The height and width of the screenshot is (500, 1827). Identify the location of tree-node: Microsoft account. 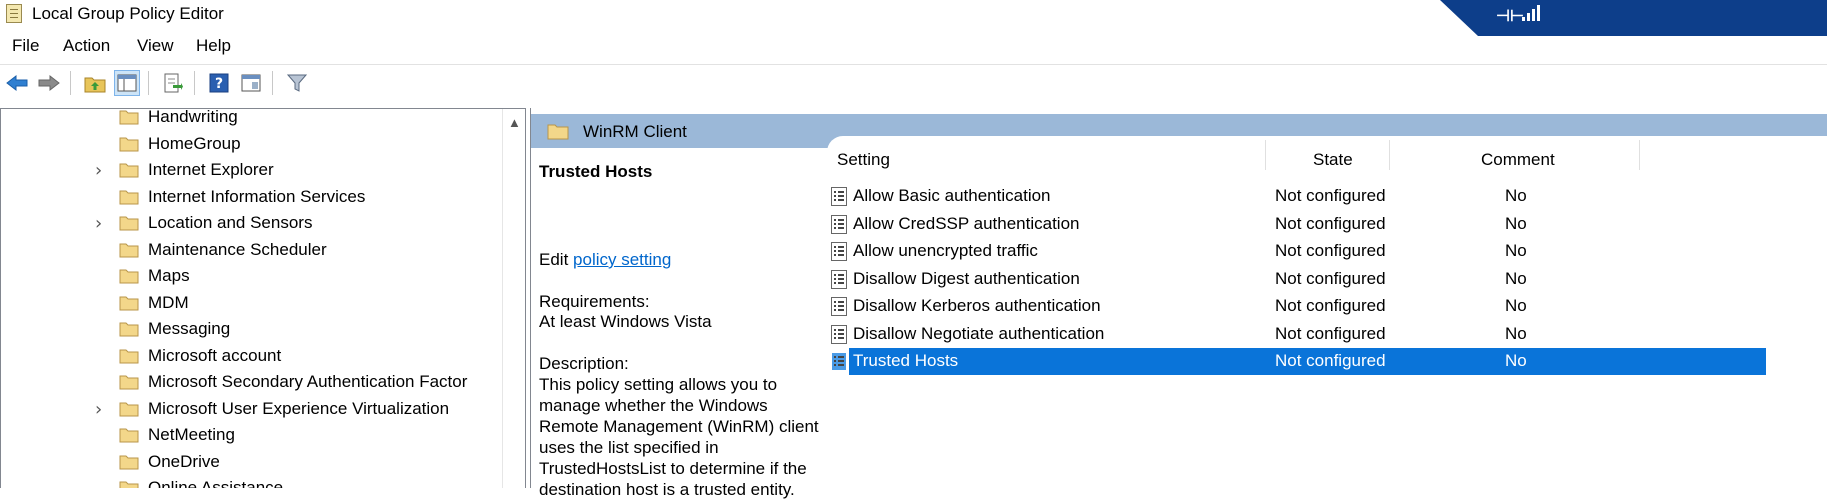
(246, 357).